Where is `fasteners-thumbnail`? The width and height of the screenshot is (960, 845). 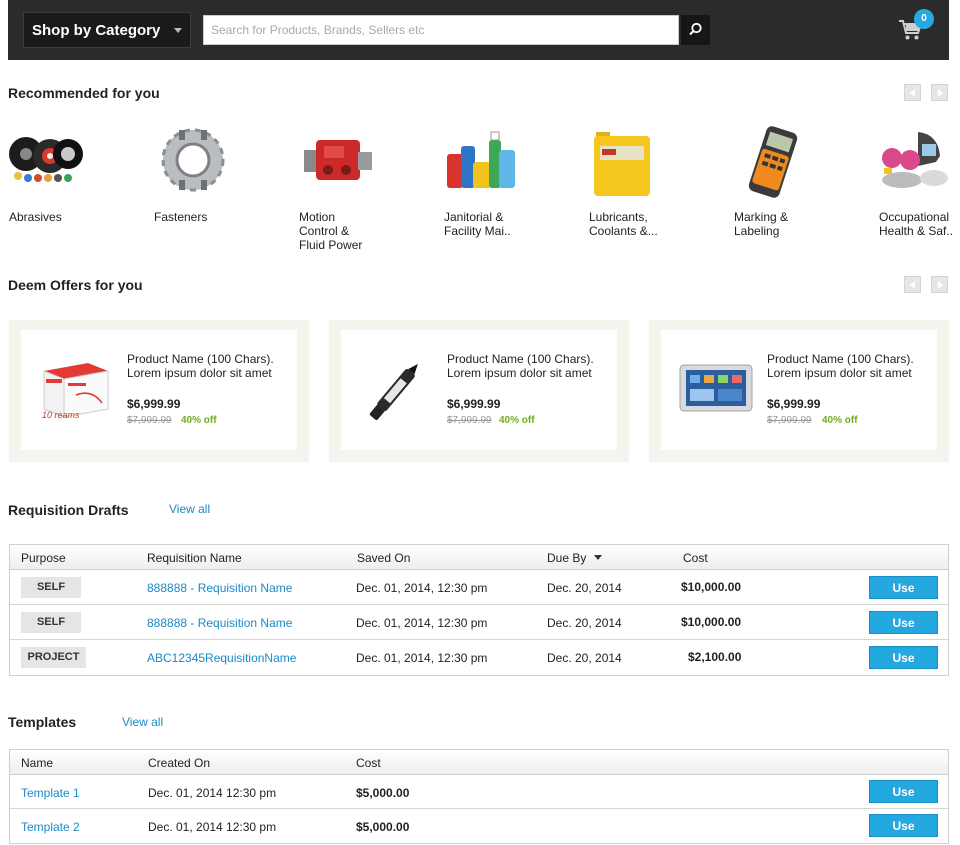 fasteners-thumbnail is located at coordinates (193, 162).